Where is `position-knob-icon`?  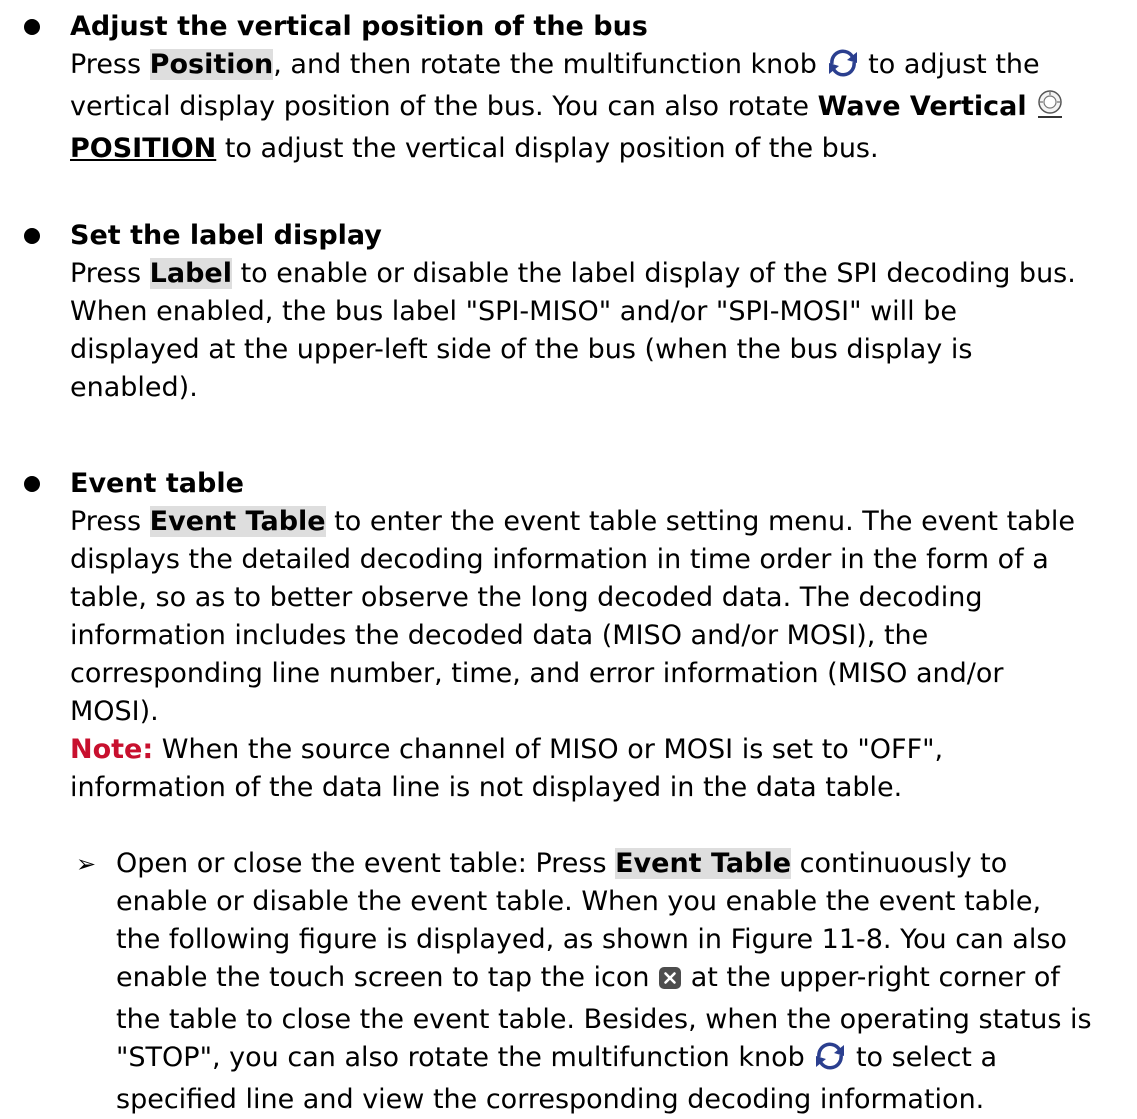
position-knob-icon is located at coordinates (1050, 109).